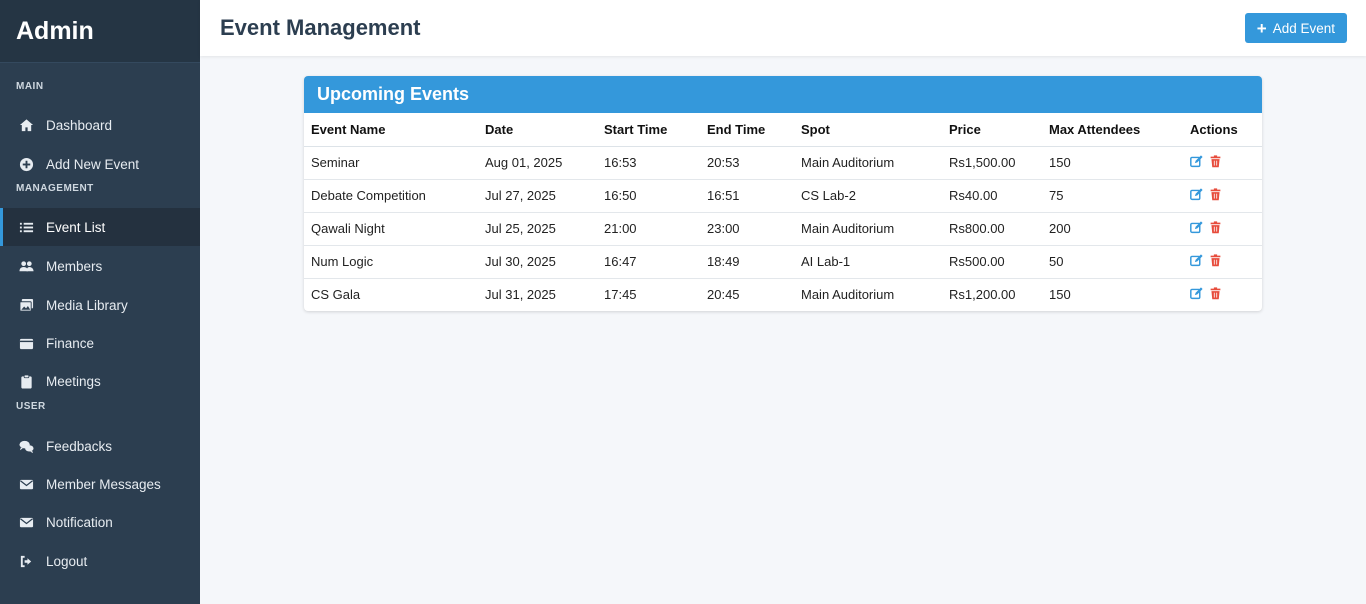 The image size is (1366, 604). What do you see at coordinates (648, 229) in the screenshot?
I see `start-time-cell: 21:00` at bounding box center [648, 229].